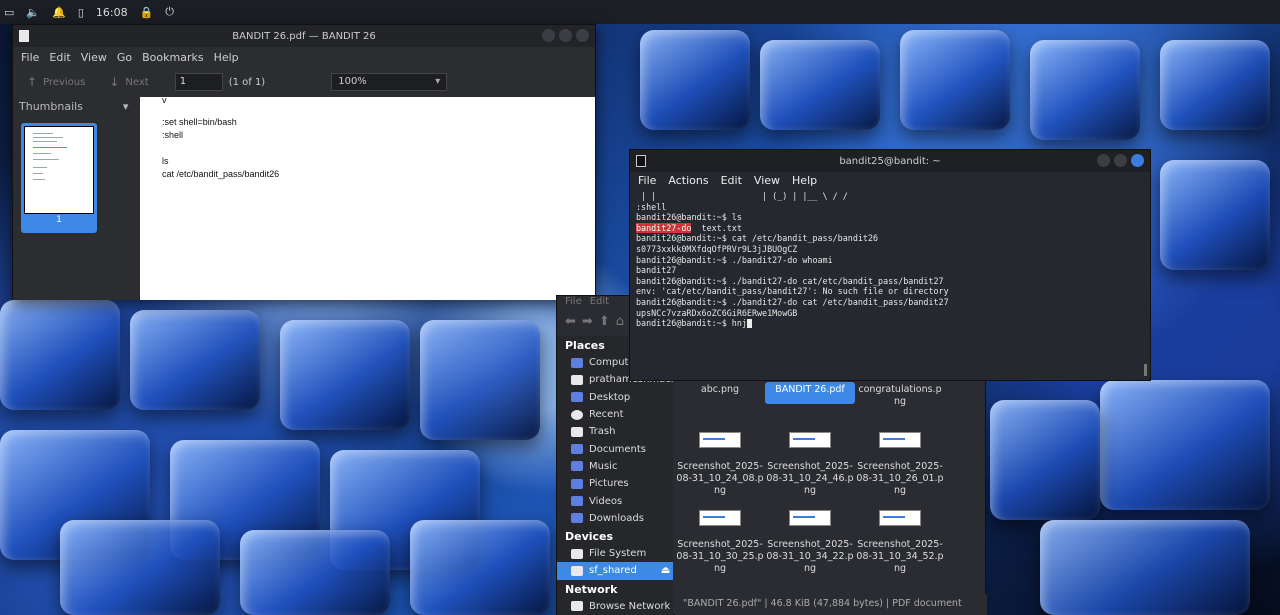  What do you see at coordinates (900, 396) in the screenshot?
I see `file-item: congratulations.png` at bounding box center [900, 396].